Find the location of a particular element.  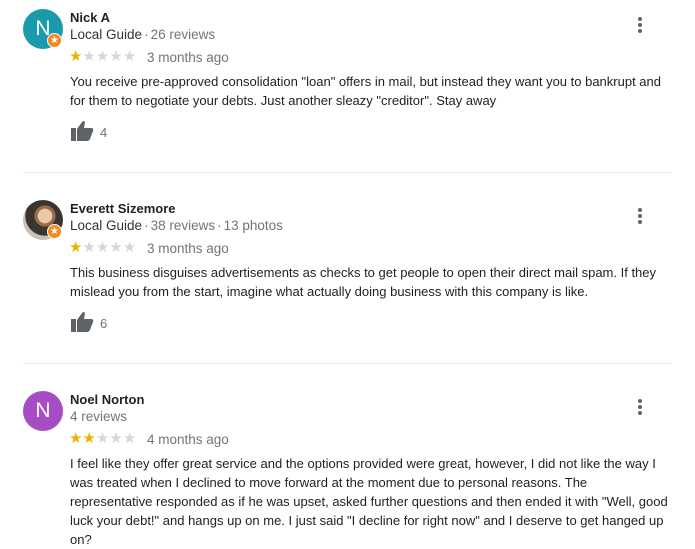

reviewer-meta: Local Guide · 38 reviews · 13 photos is located at coordinates (176, 225).